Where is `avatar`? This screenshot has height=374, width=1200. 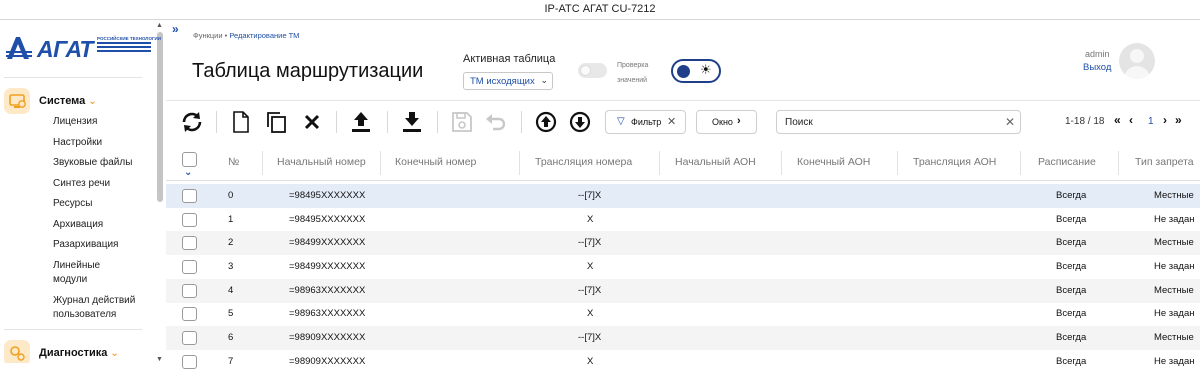
avatar is located at coordinates (1137, 61).